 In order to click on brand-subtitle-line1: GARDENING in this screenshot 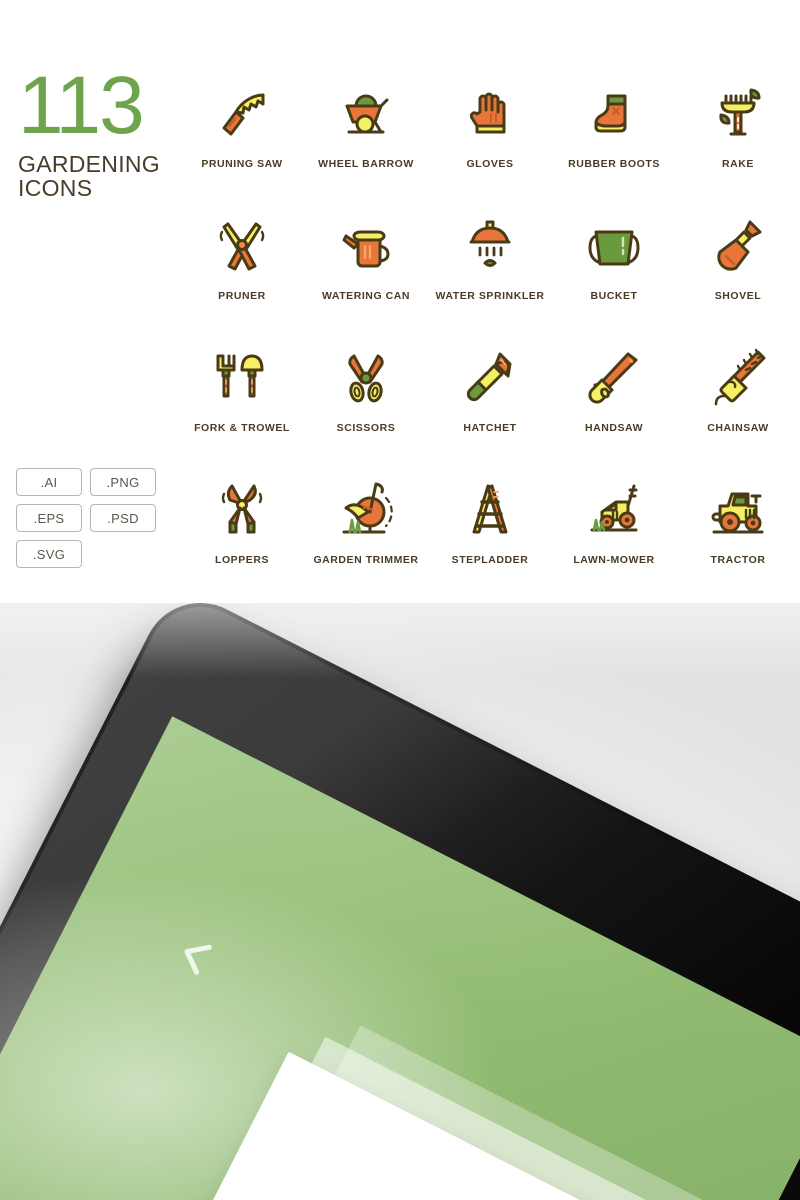, I will do `click(89, 164)`.